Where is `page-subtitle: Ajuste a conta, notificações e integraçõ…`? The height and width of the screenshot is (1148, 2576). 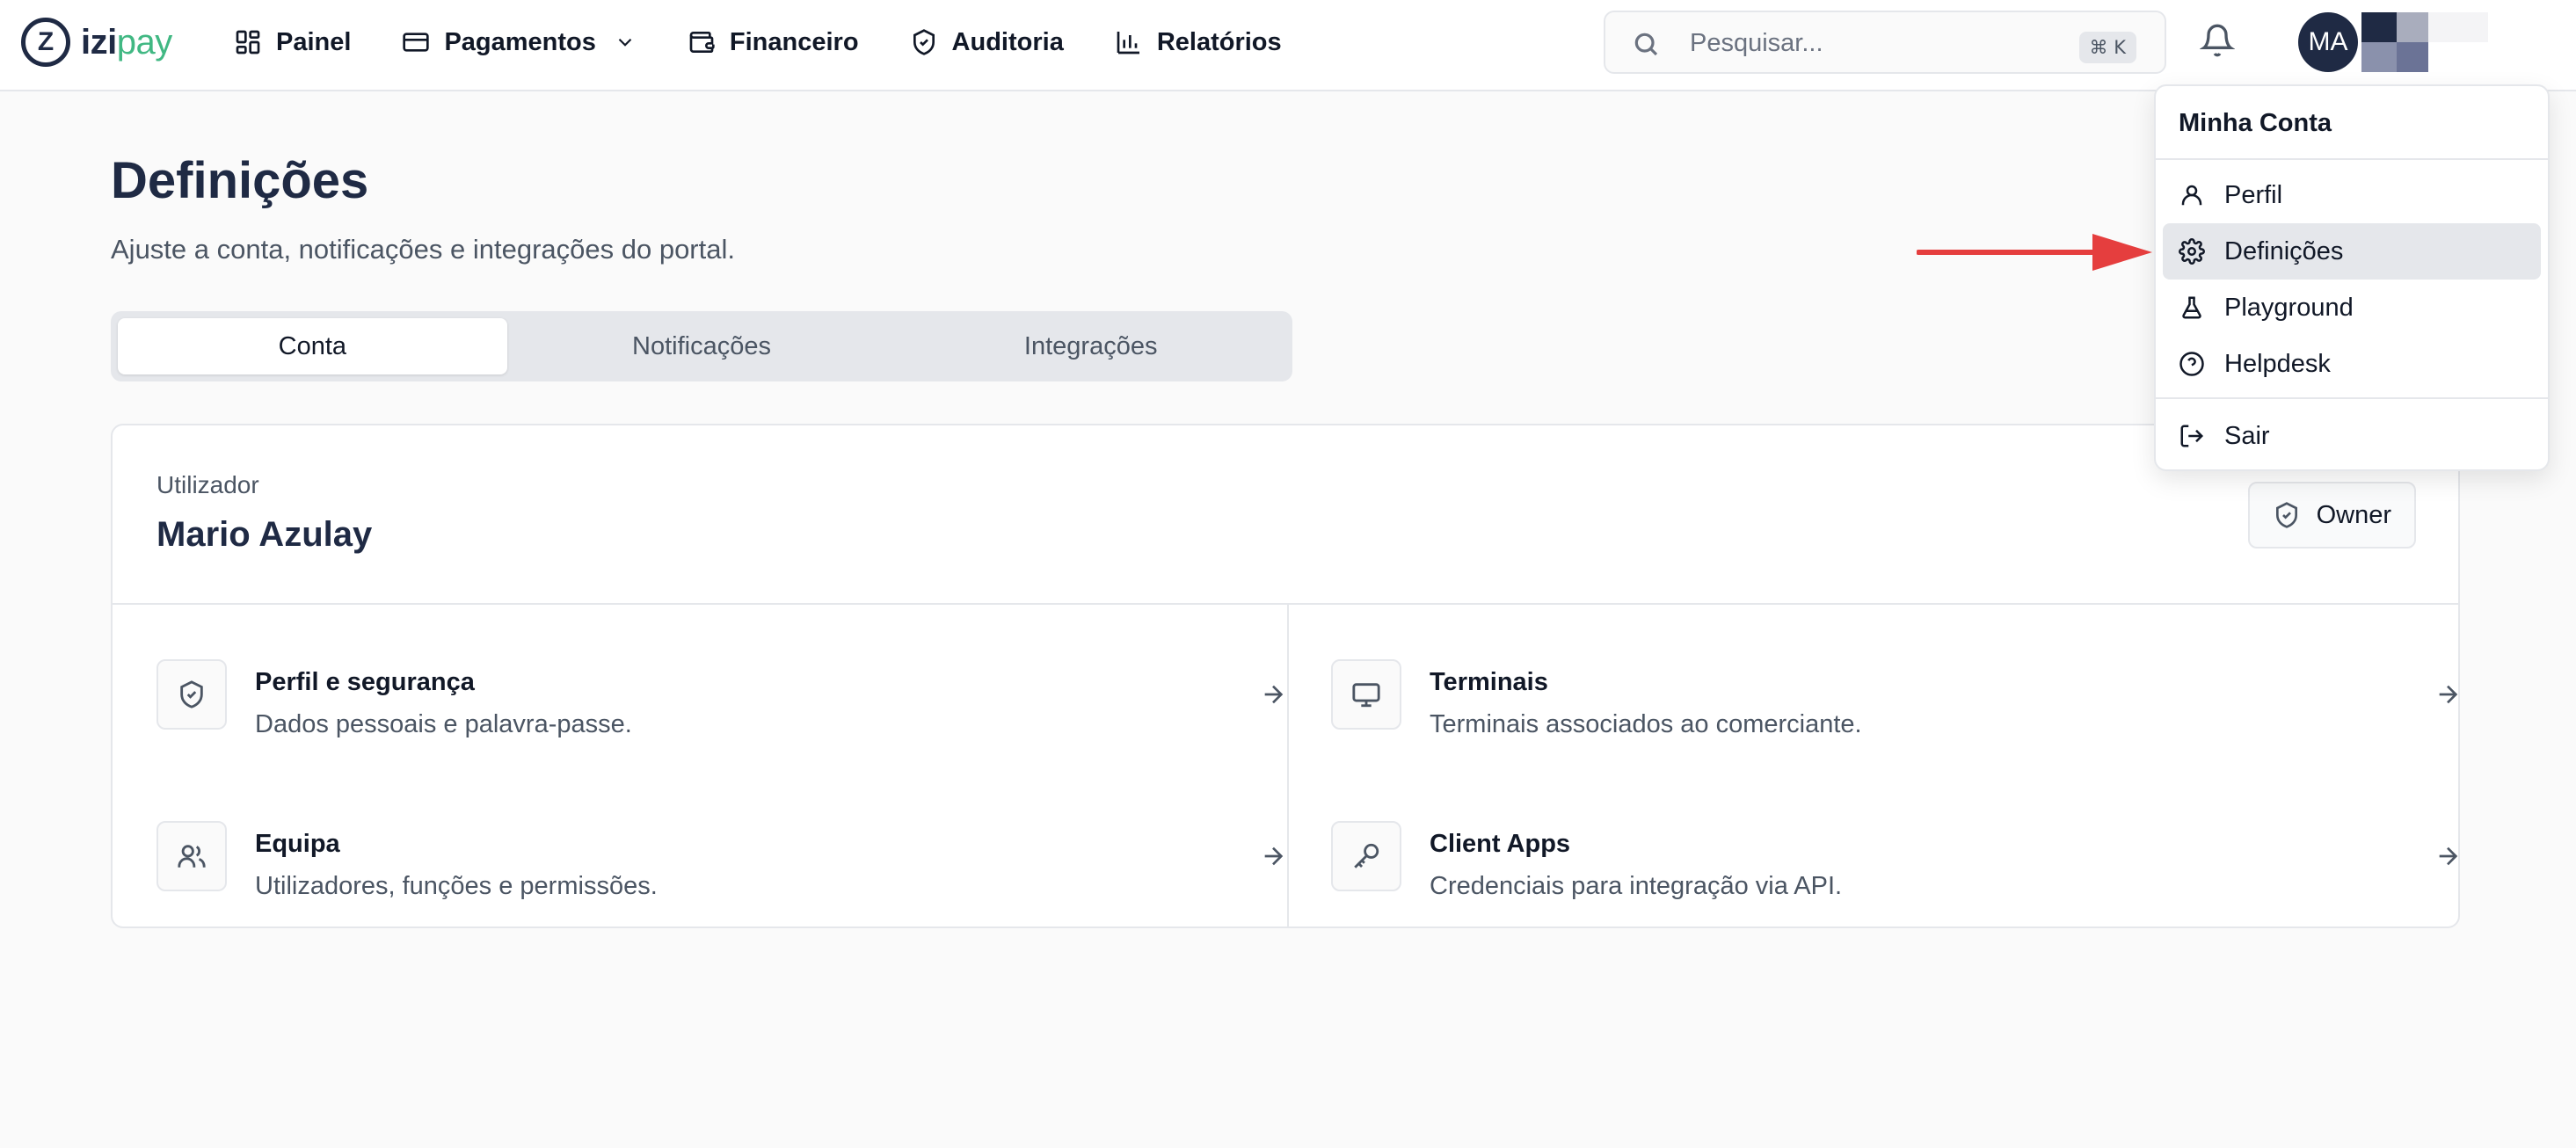 page-subtitle: Ajuste a conta, notificações e integraçõ… is located at coordinates (423, 250).